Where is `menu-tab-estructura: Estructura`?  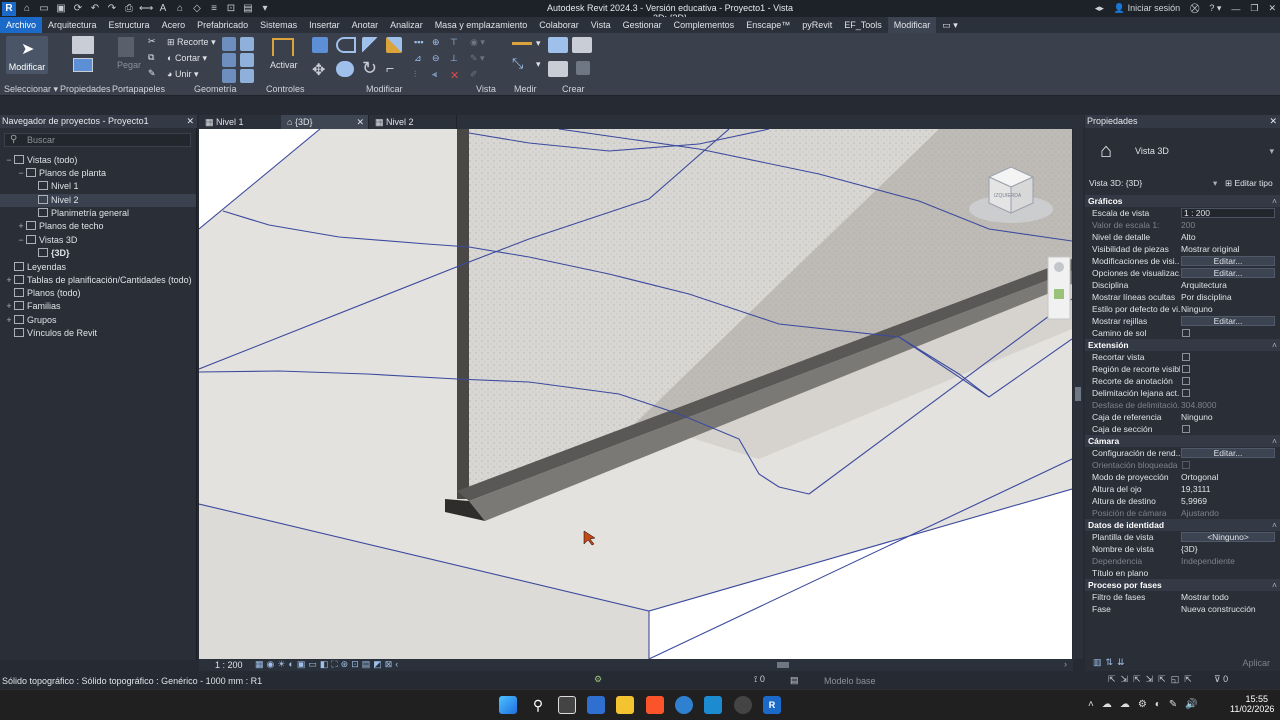 menu-tab-estructura: Estructura is located at coordinates (129, 25).